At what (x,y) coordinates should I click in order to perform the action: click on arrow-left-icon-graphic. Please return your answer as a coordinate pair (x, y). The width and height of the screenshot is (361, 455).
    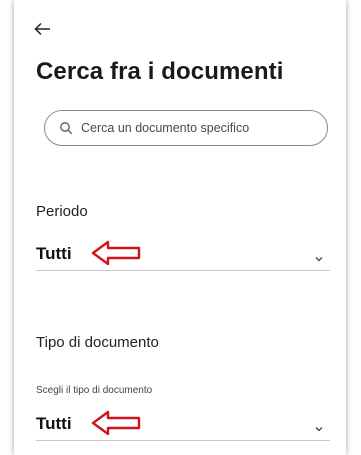
    Looking at the image, I should click on (42, 29).